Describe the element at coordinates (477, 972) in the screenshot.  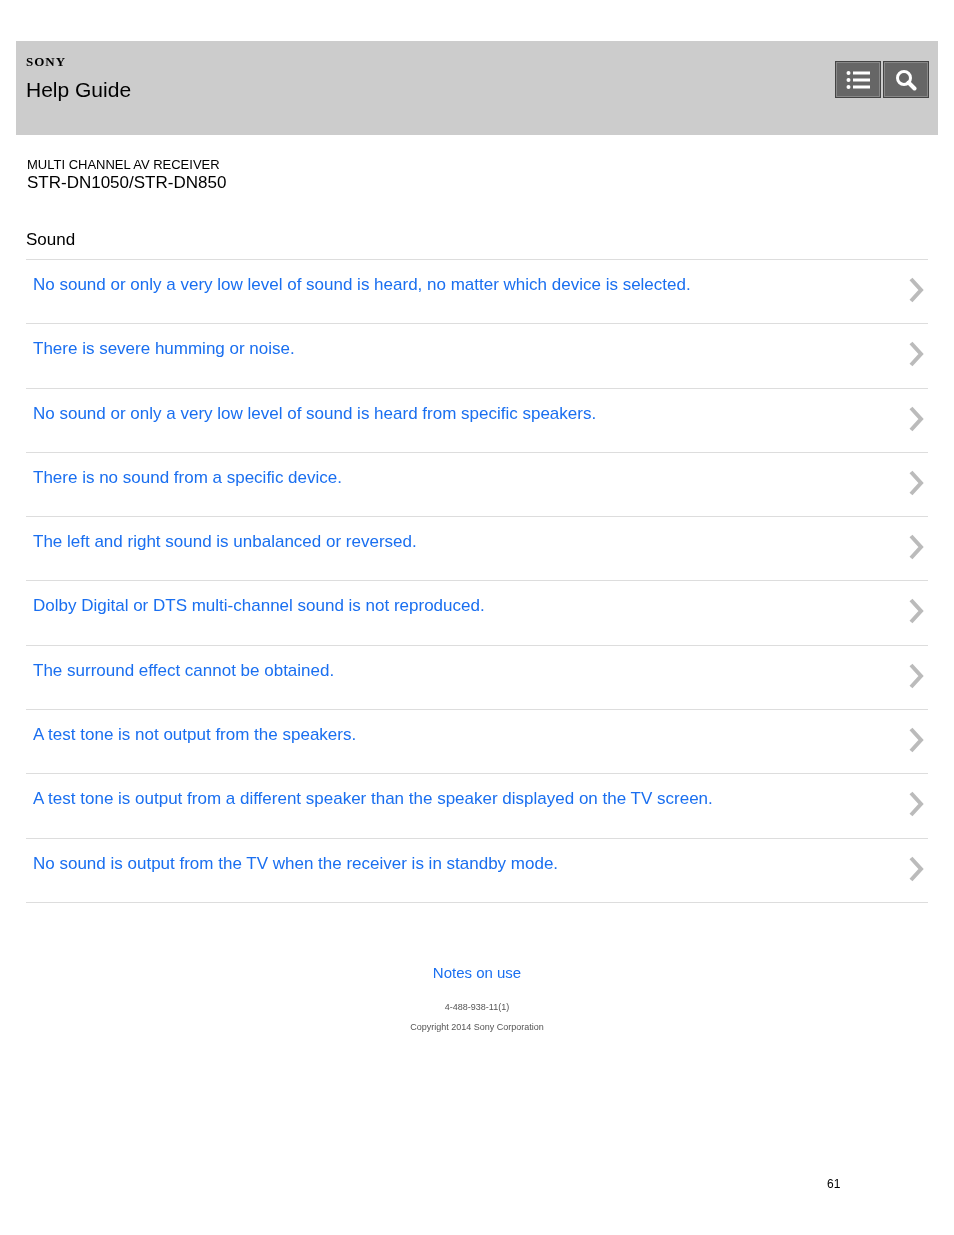
I see `notes-link: Notes on use` at that location.